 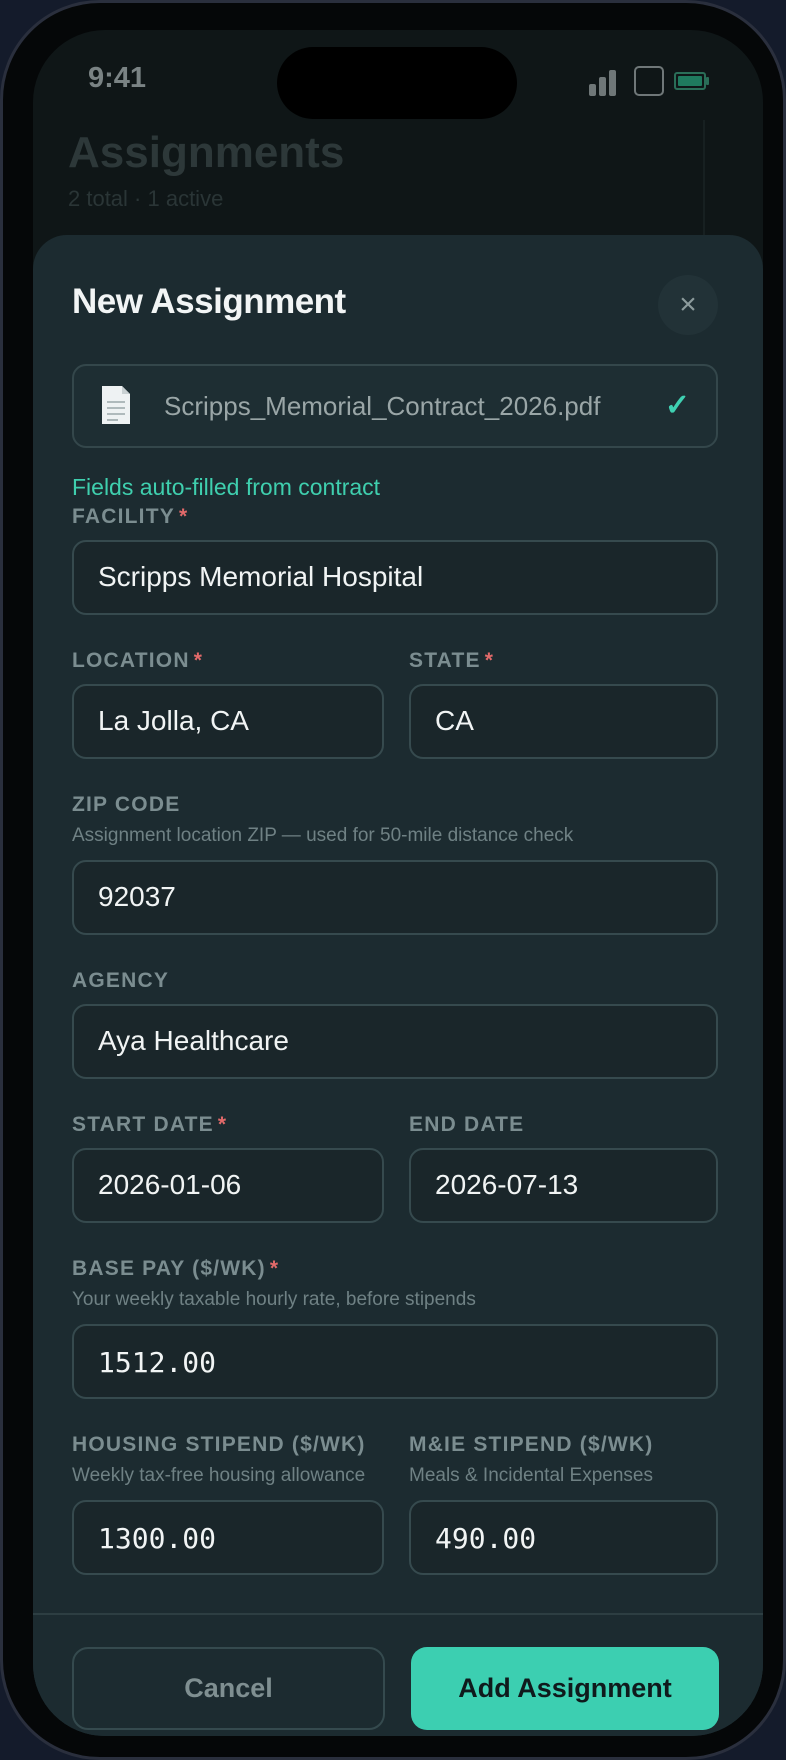 What do you see at coordinates (507, 1184) in the screenshot?
I see `end-date-value: 2026-07-13` at bounding box center [507, 1184].